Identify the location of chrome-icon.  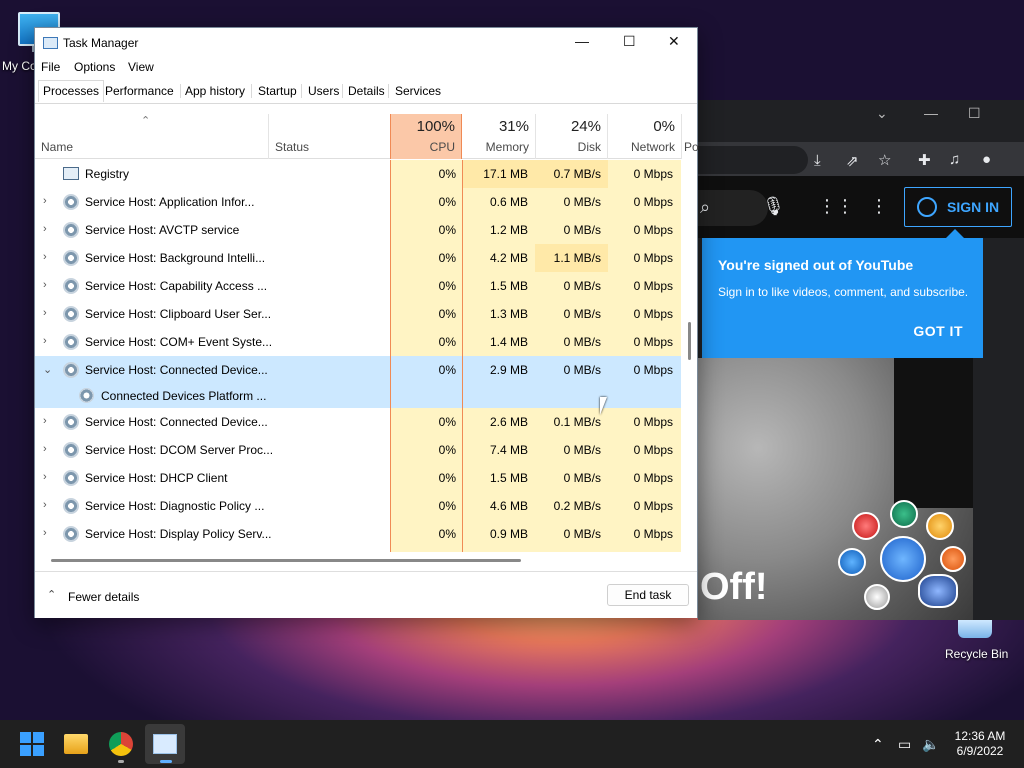
(121, 744).